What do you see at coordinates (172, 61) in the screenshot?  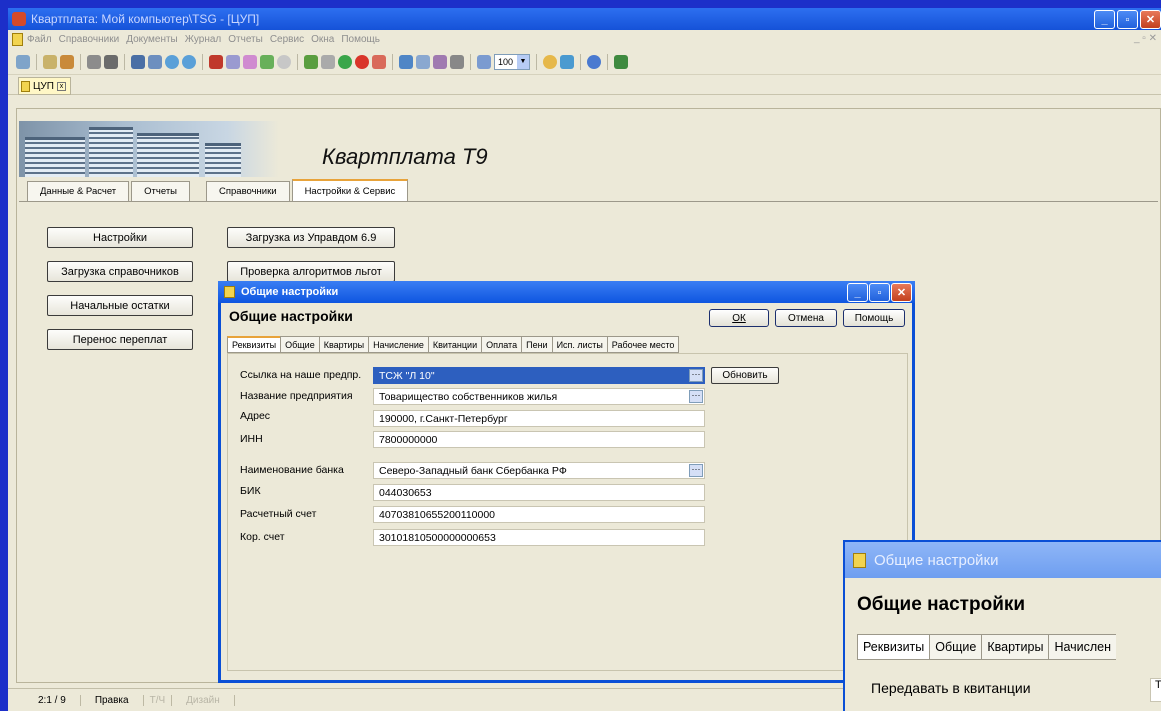 I see `back-icon` at bounding box center [172, 61].